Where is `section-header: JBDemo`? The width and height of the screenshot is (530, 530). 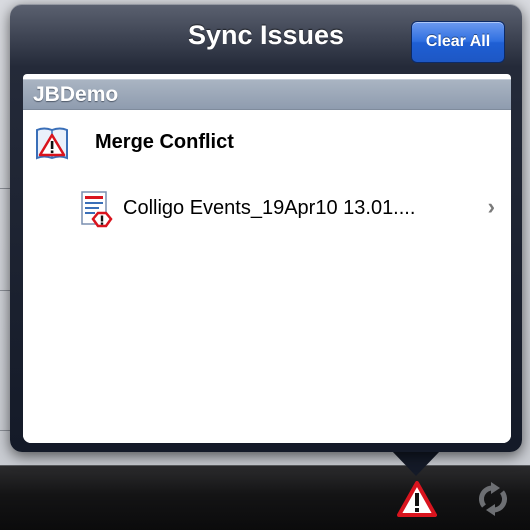 section-header: JBDemo is located at coordinates (267, 94).